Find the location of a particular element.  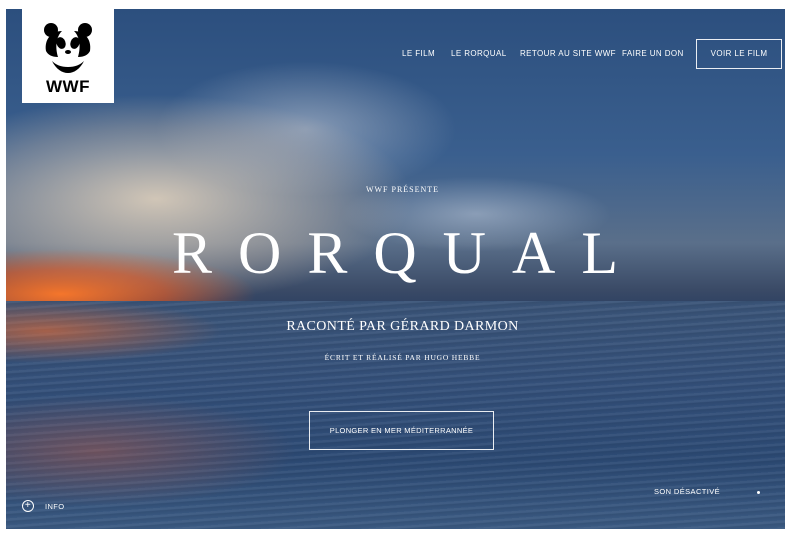

logo-text: WWF is located at coordinates (68, 86).